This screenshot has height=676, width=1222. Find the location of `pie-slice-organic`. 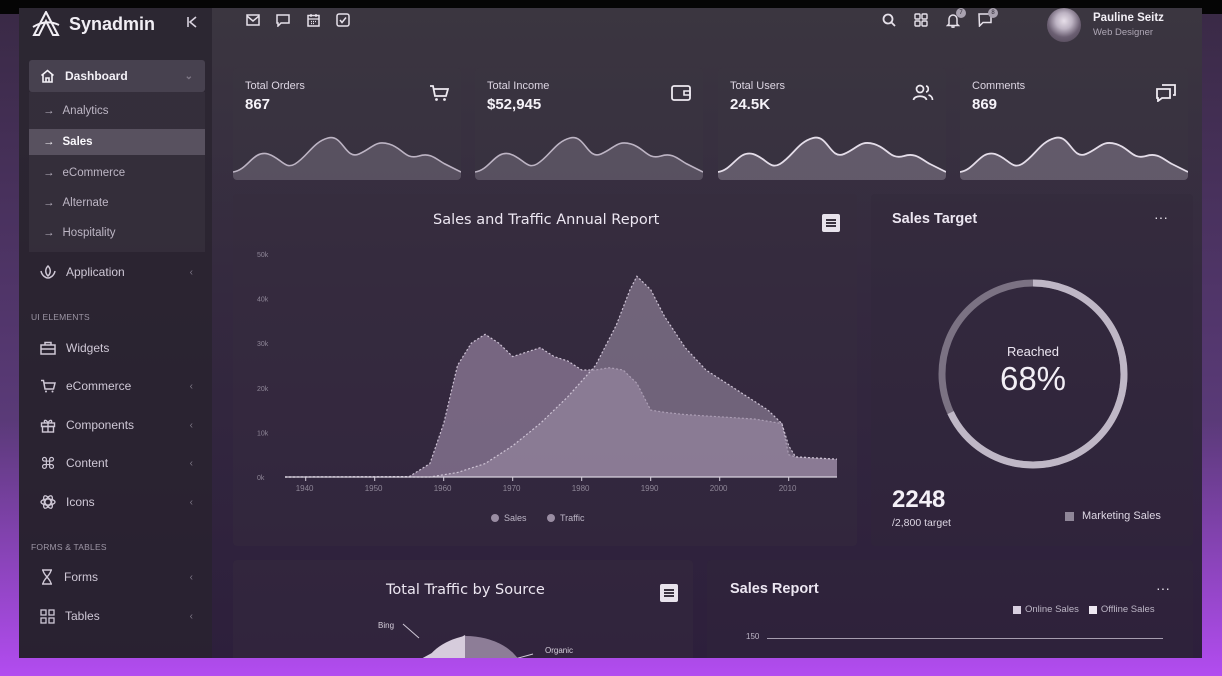

pie-slice-organic is located at coordinates (491, 646).